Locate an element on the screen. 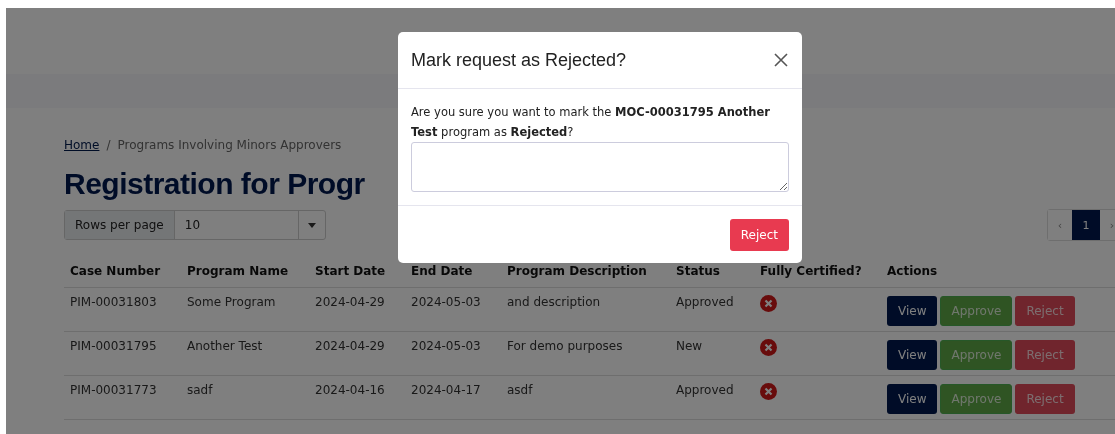 Image resolution: width=1115 pixels, height=434 pixels. breadcrumb-link: Home is located at coordinates (82, 145).